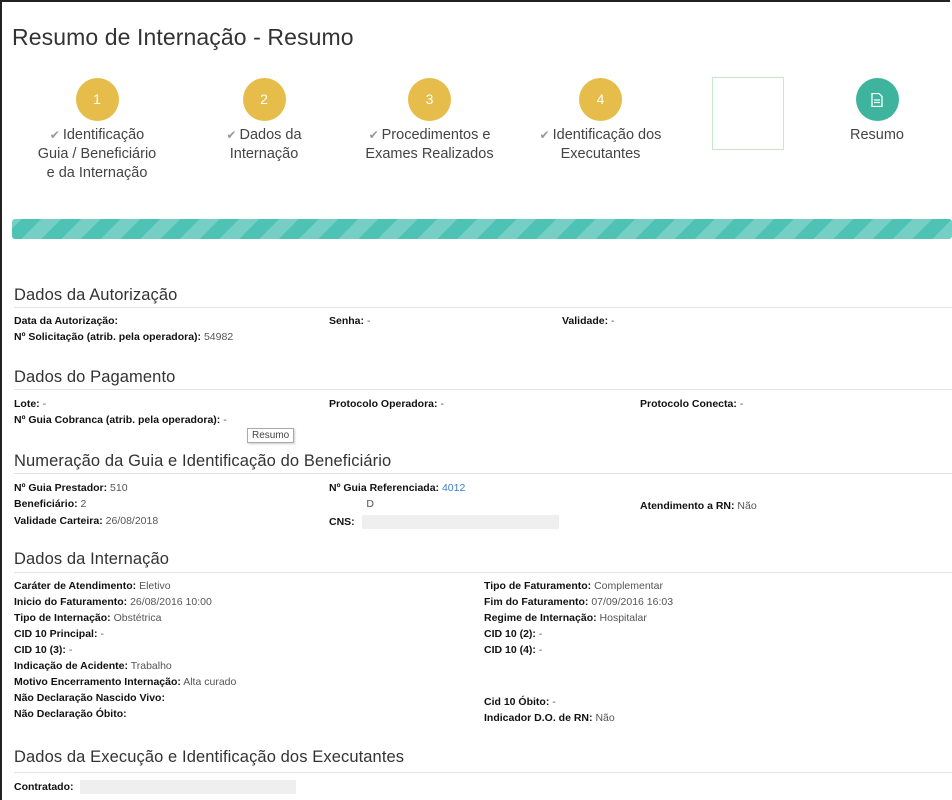  I want to click on field-indicacao-acidente: Indicação de Acidente: Trabalho, so click(93, 666).